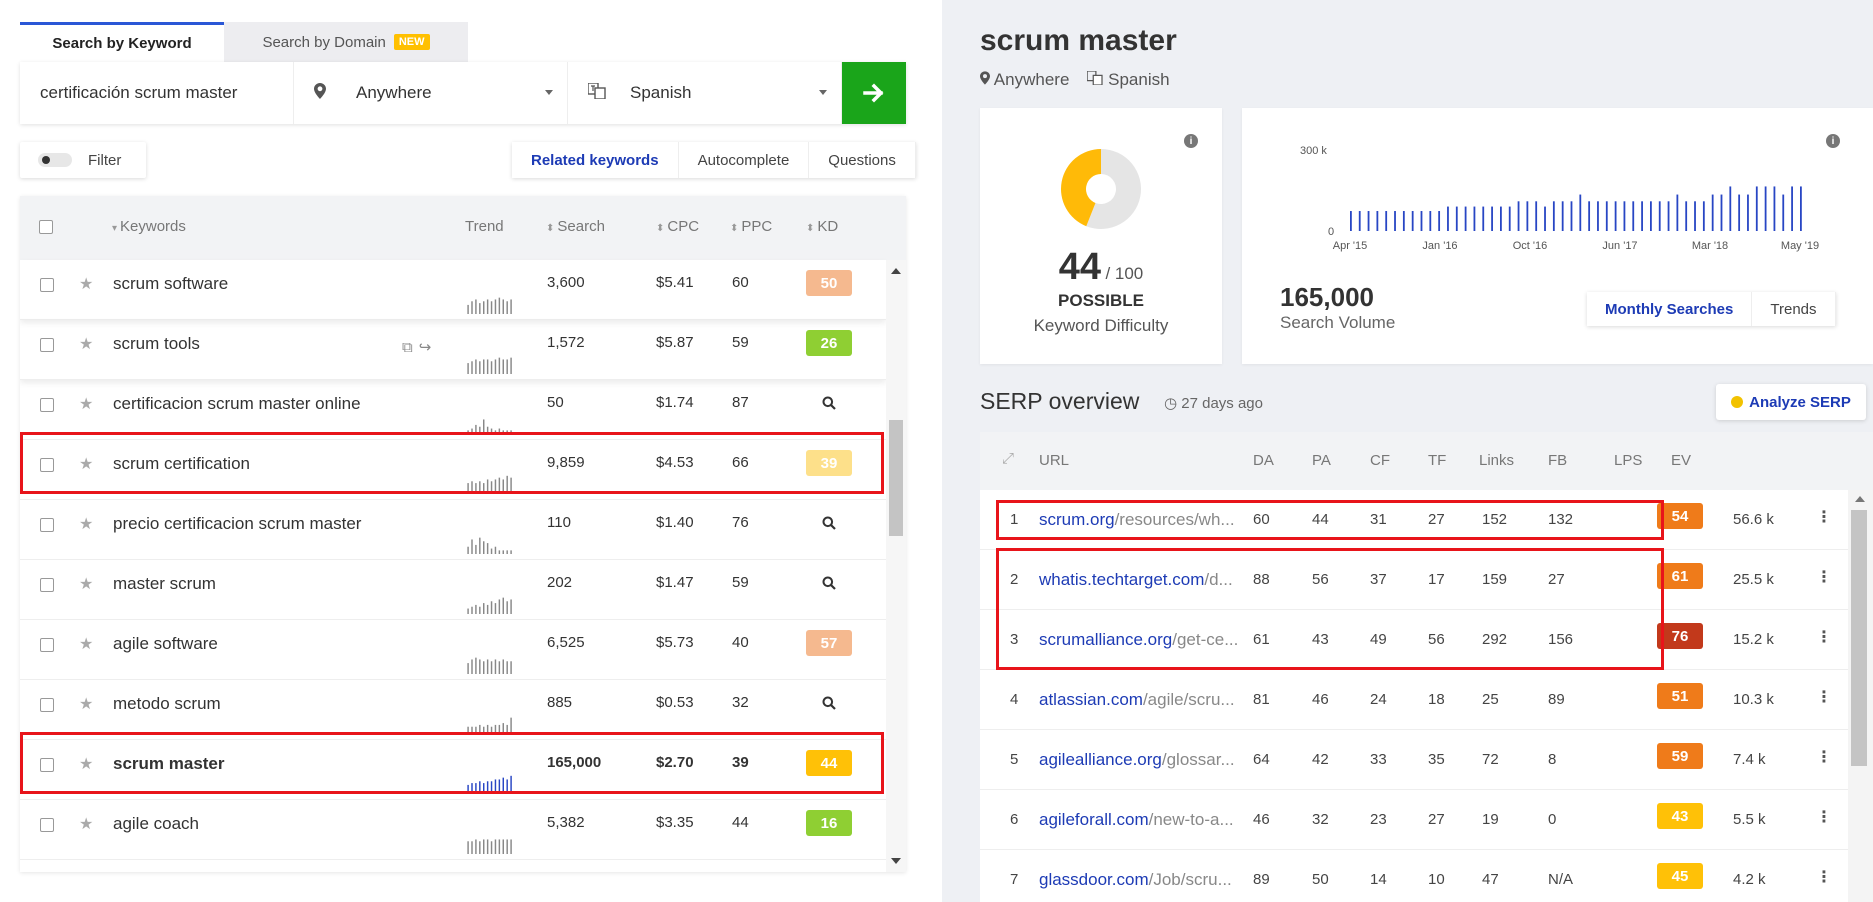  I want to click on serp-scrollbar, so click(1860, 696).